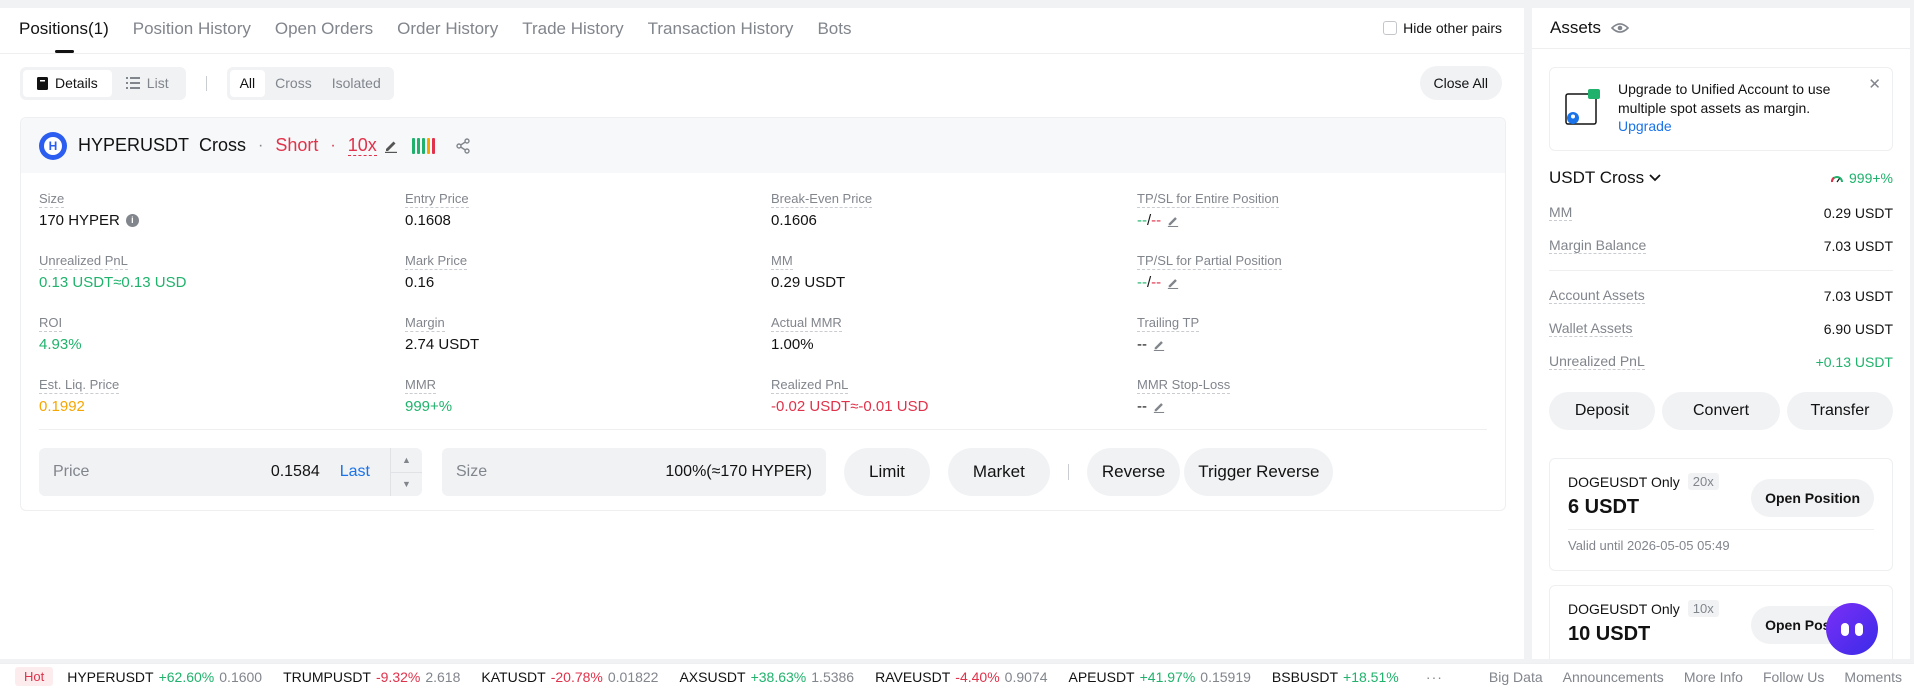 The width and height of the screenshot is (1914, 689). Describe the element at coordinates (1598, 245) in the screenshot. I see `asset-row-label: Margin Balance` at that location.